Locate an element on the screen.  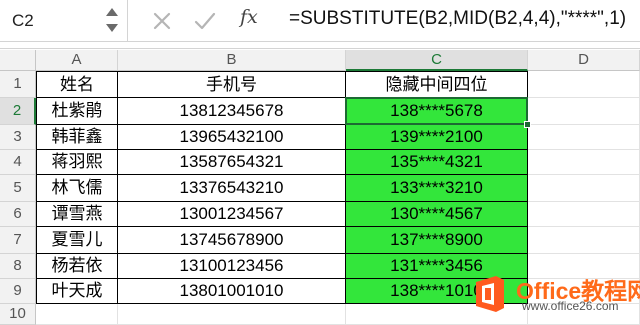
cell-d4 is located at coordinates (584, 162).